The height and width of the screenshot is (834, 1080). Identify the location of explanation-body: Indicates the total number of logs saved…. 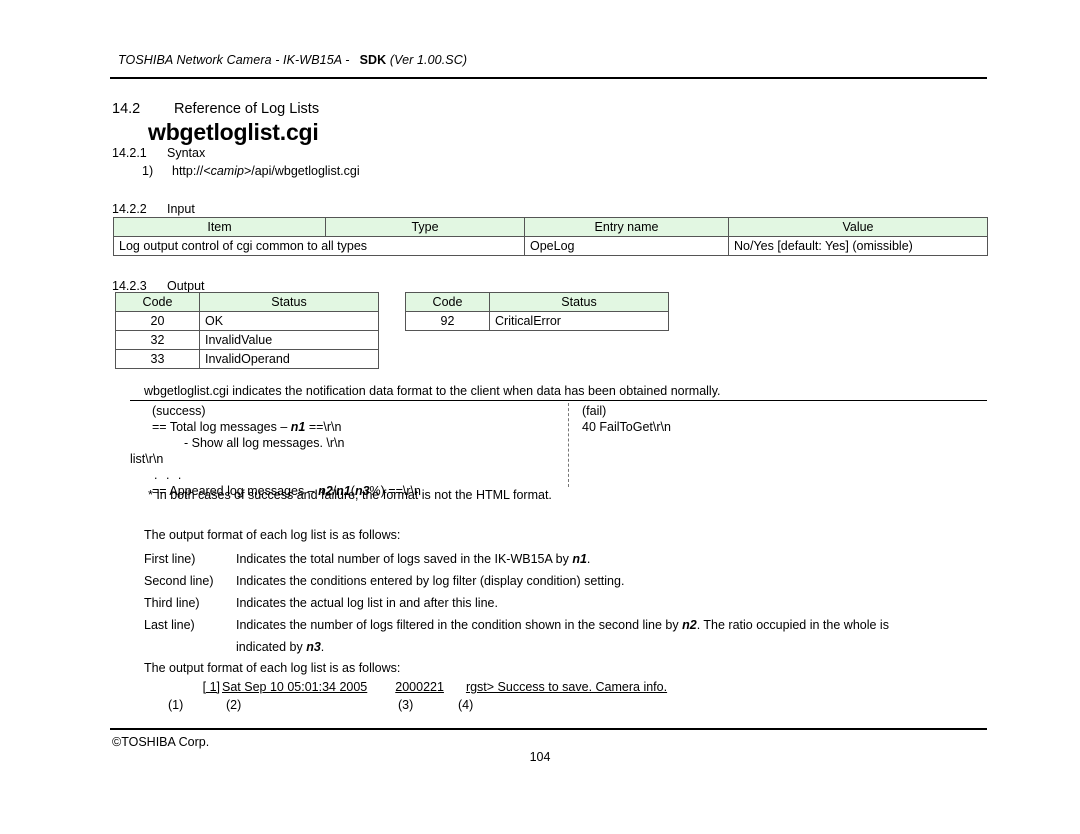
(413, 559).